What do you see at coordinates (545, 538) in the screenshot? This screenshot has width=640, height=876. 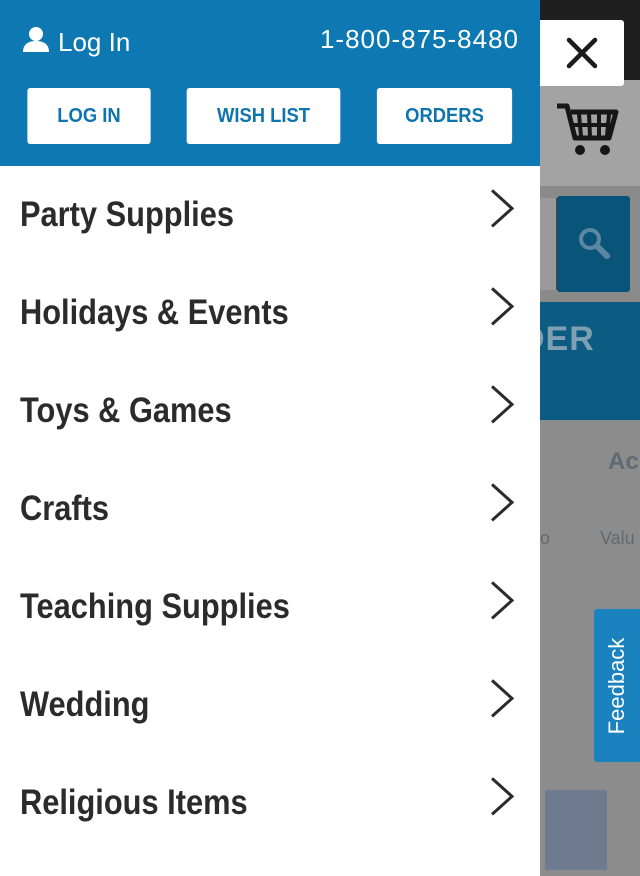 I see `background-text-fragment: o` at bounding box center [545, 538].